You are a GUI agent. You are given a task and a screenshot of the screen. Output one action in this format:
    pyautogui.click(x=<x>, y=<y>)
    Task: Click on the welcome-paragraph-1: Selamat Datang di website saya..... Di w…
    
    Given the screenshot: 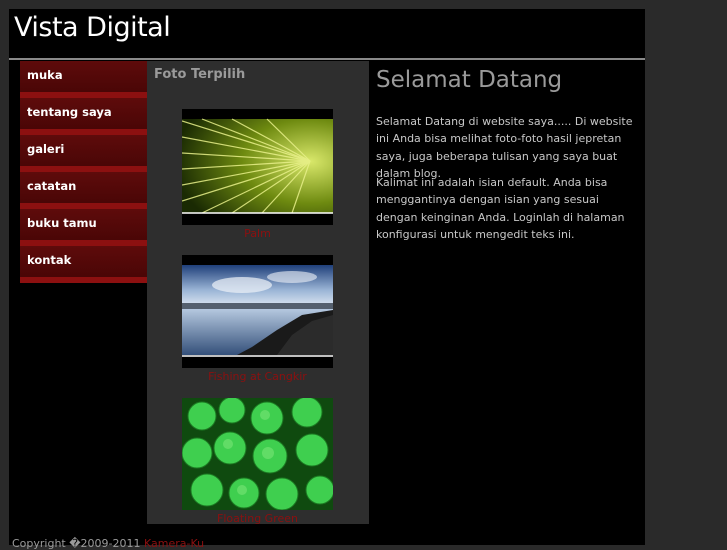 What is the action you would take?
    pyautogui.click(x=504, y=147)
    